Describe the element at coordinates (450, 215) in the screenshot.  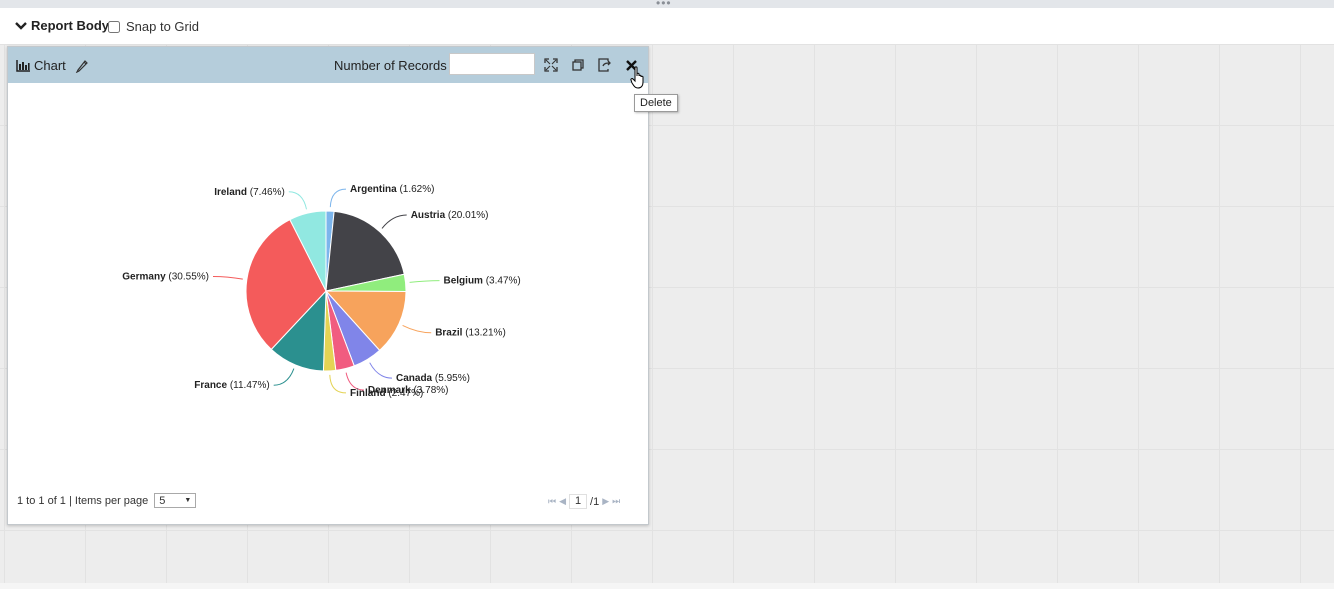
I see `data-label-austria: Austria (20.01%)` at that location.